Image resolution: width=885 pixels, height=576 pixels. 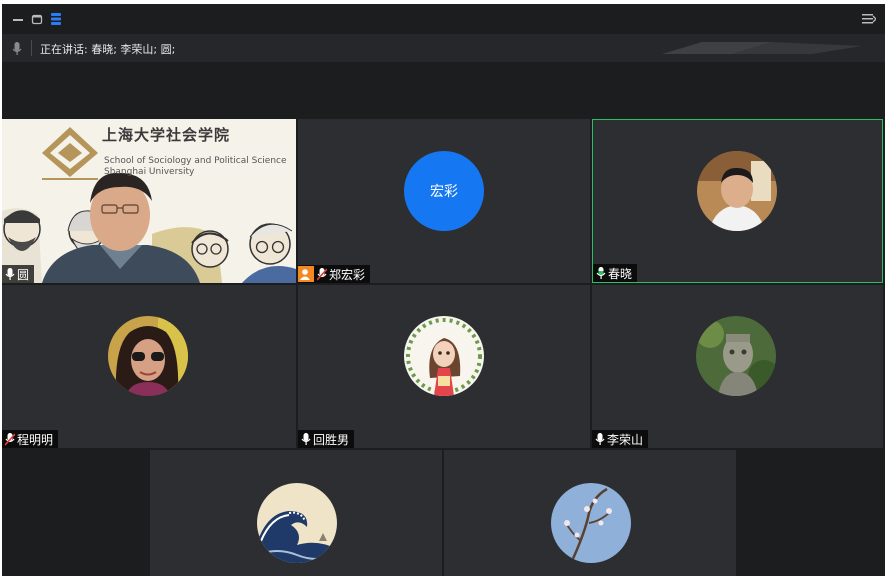 I want to click on layout-icon, so click(x=56, y=19).